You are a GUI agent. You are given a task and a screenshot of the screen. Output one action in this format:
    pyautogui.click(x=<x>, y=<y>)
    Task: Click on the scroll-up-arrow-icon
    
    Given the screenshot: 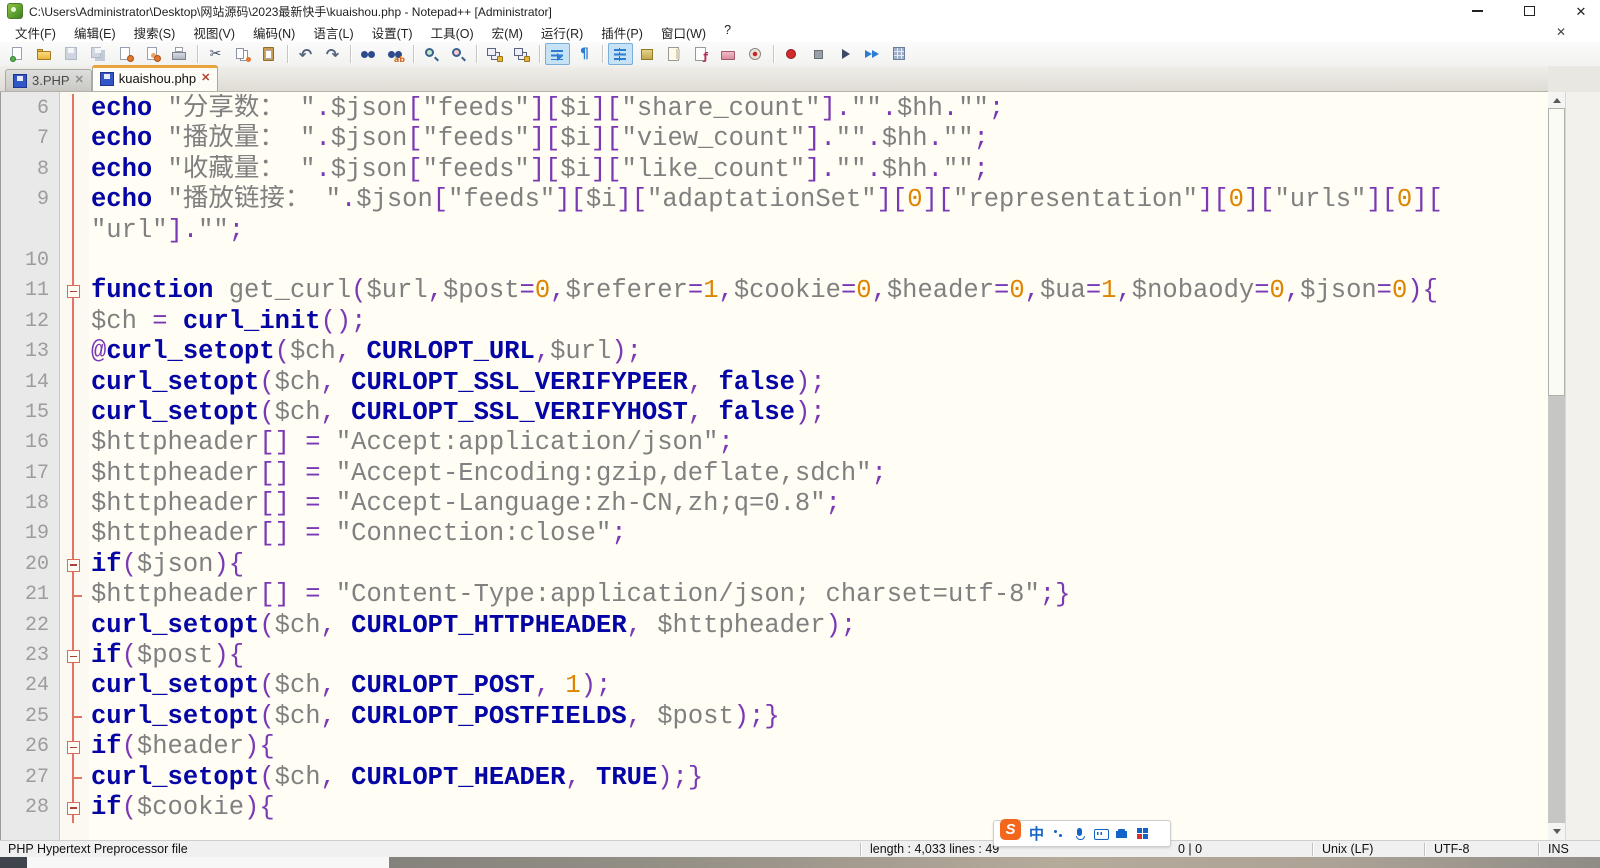 What is the action you would take?
    pyautogui.click(x=1556, y=100)
    